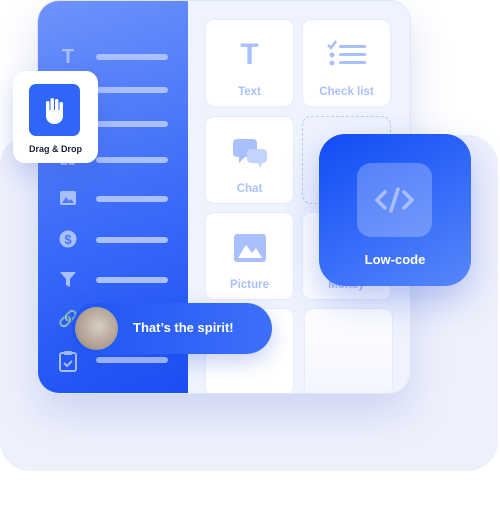 The height and width of the screenshot is (521, 500). I want to click on avatar, so click(96, 328).